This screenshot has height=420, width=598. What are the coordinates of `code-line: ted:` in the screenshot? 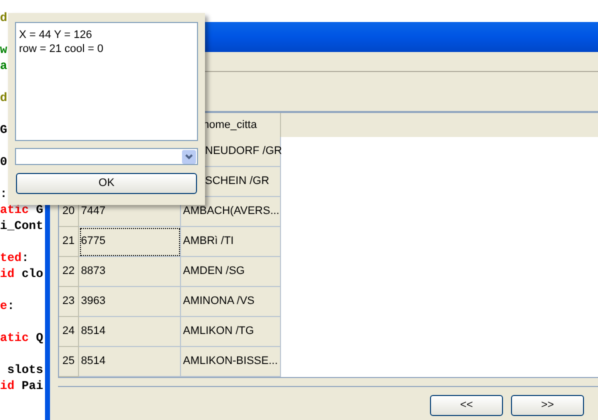 It's located at (14, 258).